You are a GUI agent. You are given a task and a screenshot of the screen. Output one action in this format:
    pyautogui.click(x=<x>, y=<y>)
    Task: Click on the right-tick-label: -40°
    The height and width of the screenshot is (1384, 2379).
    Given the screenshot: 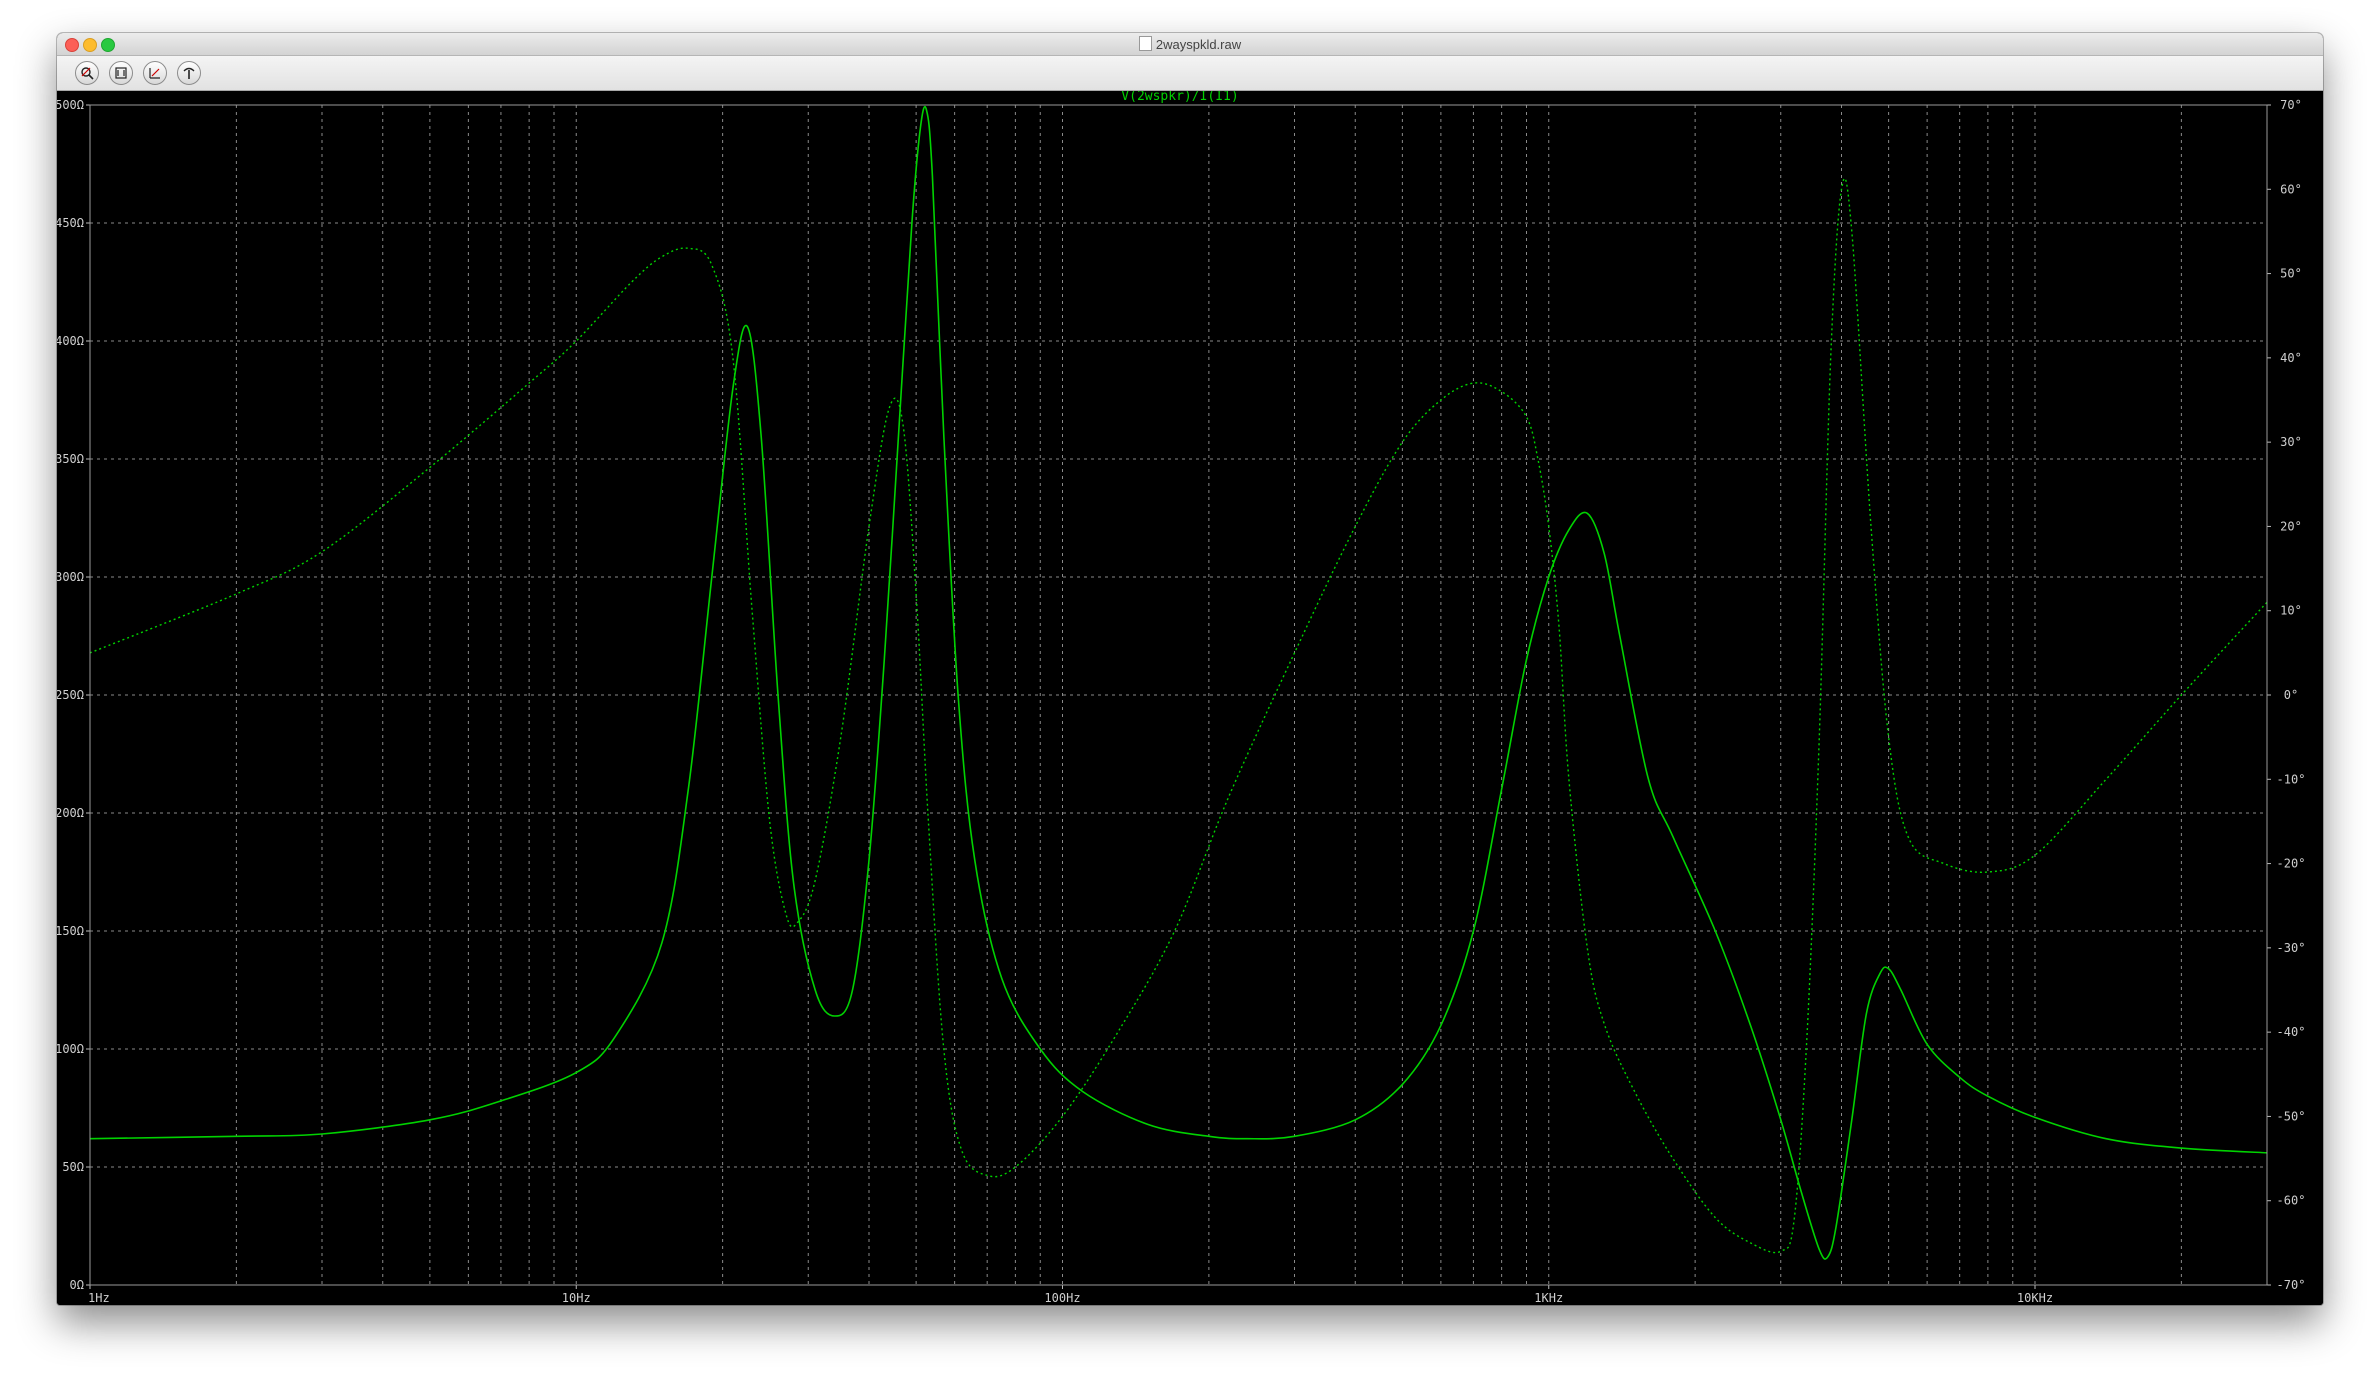 What is the action you would take?
    pyautogui.click(x=2291, y=1032)
    